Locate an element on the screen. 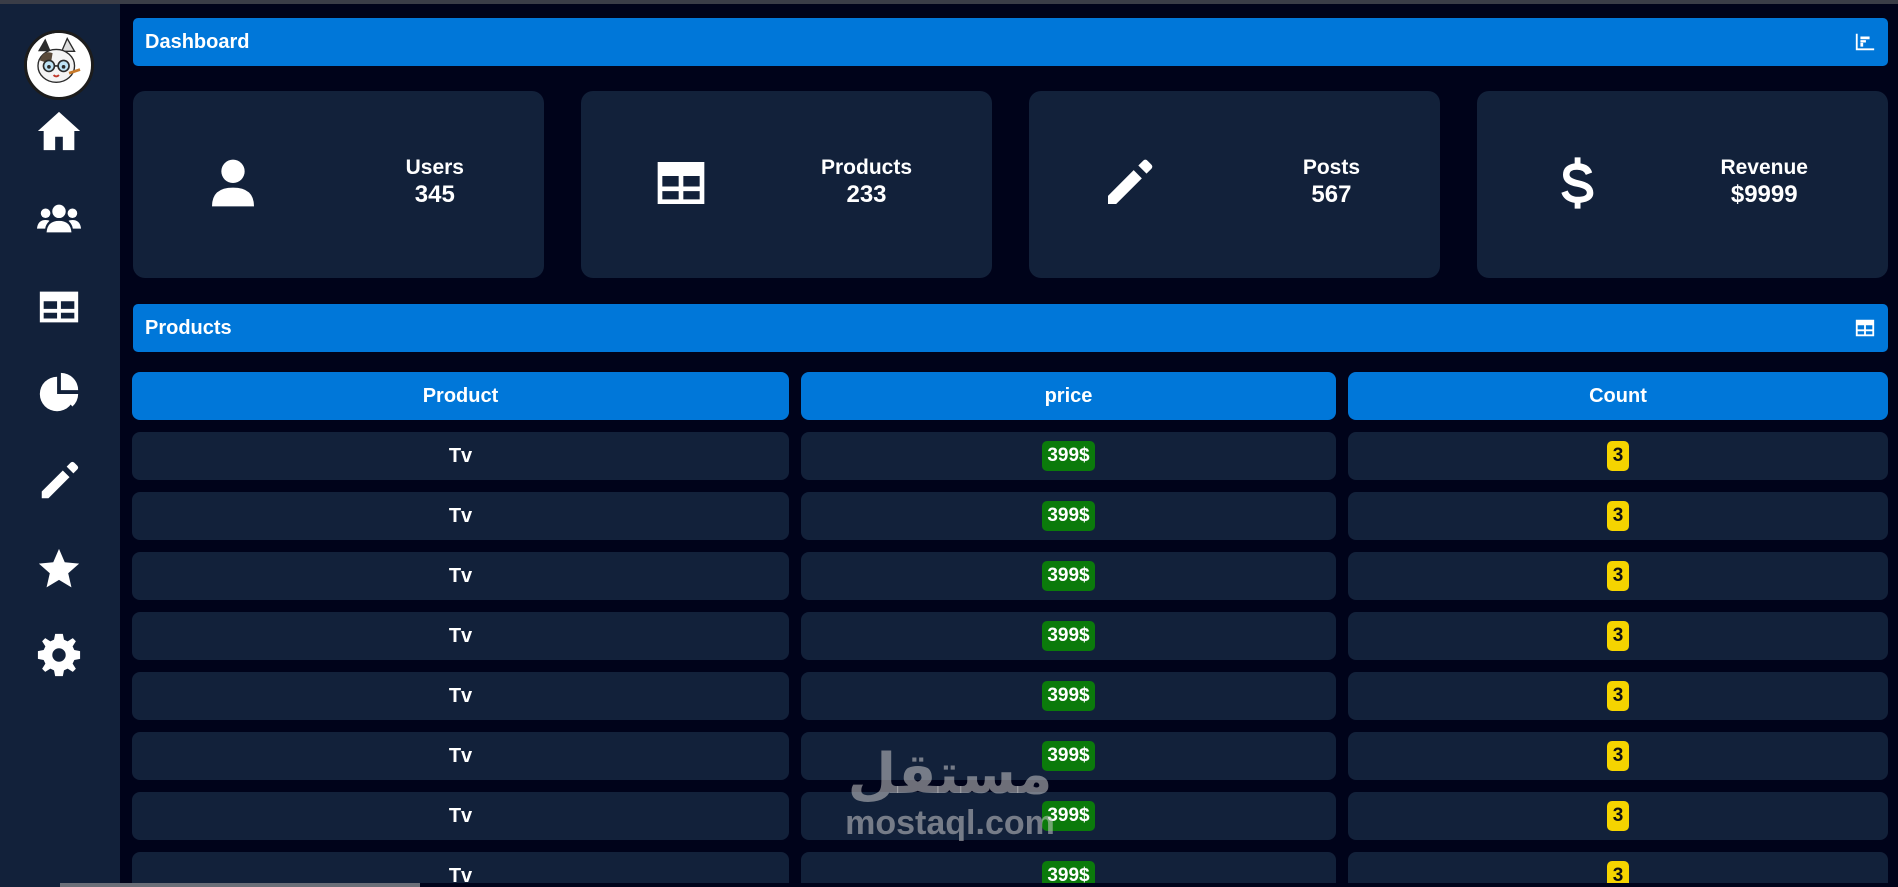 This screenshot has width=1898, height=887. stat-label: Posts is located at coordinates (1331, 167).